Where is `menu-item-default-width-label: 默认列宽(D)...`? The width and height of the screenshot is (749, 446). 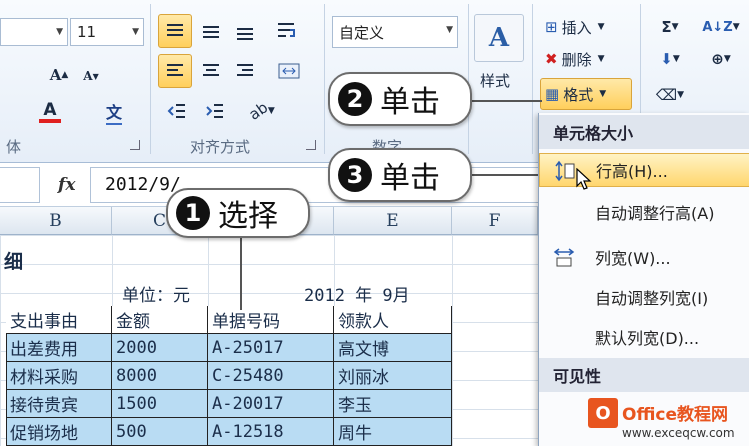
menu-item-default-width-label: 默认列宽(D)... is located at coordinates (647, 338).